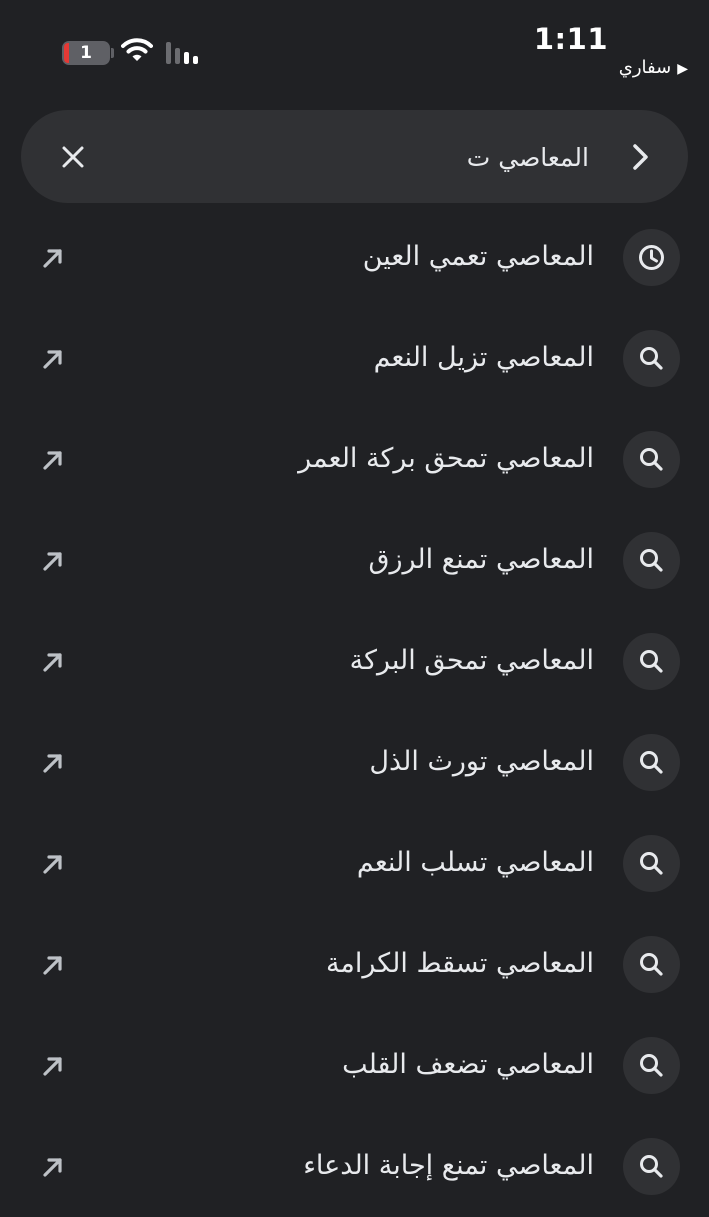 The image size is (709, 1217). What do you see at coordinates (182, 53) in the screenshot?
I see `cellular-signal-icon` at bounding box center [182, 53].